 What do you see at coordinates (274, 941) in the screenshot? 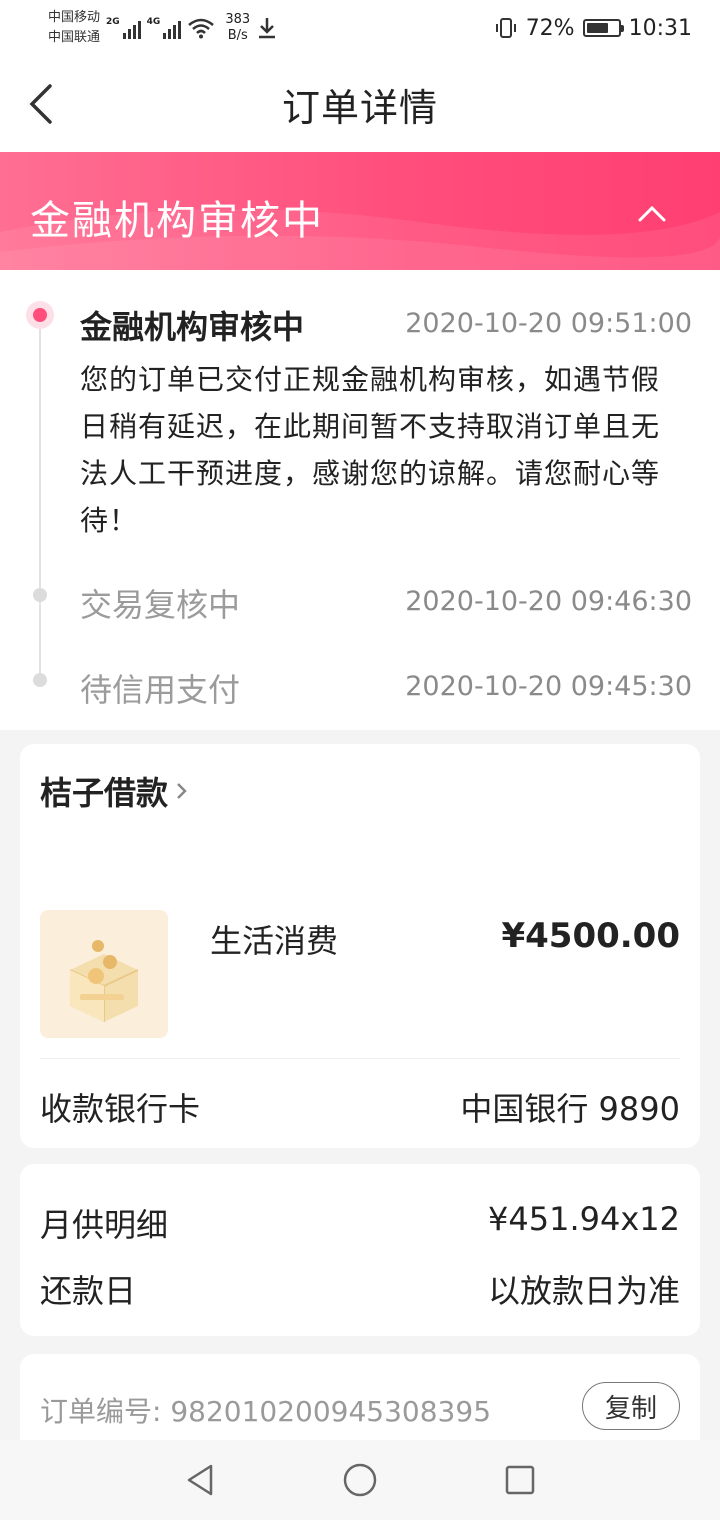
I see `product-name: 生活消费` at bounding box center [274, 941].